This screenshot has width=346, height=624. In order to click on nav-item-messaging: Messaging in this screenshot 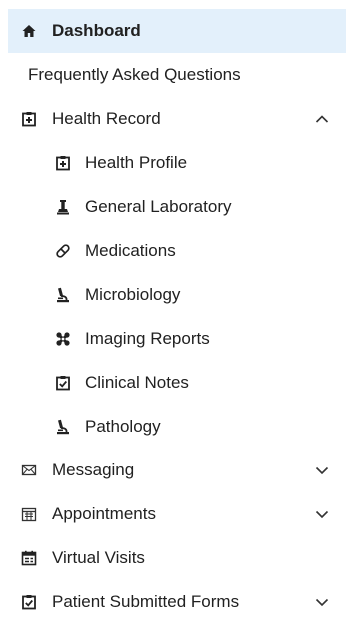, I will do `click(177, 470)`.